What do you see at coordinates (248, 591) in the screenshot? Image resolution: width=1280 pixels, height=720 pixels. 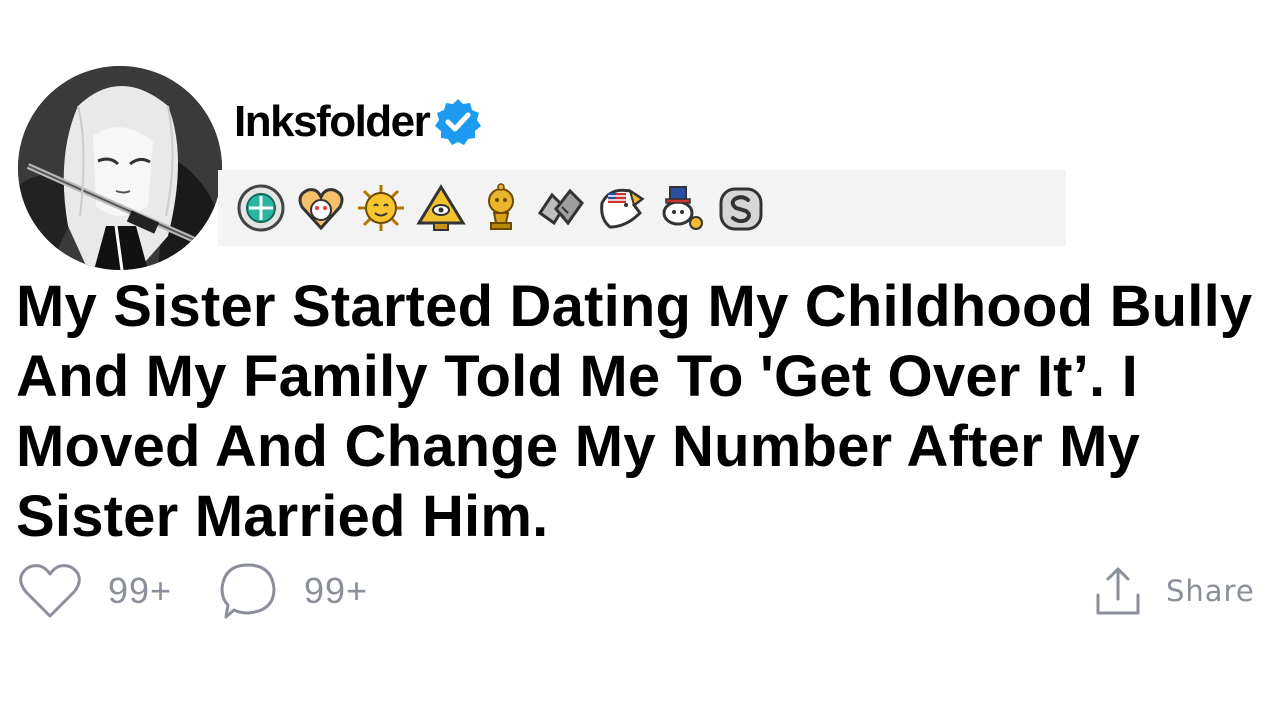 I see `comment-bubble-icon` at bounding box center [248, 591].